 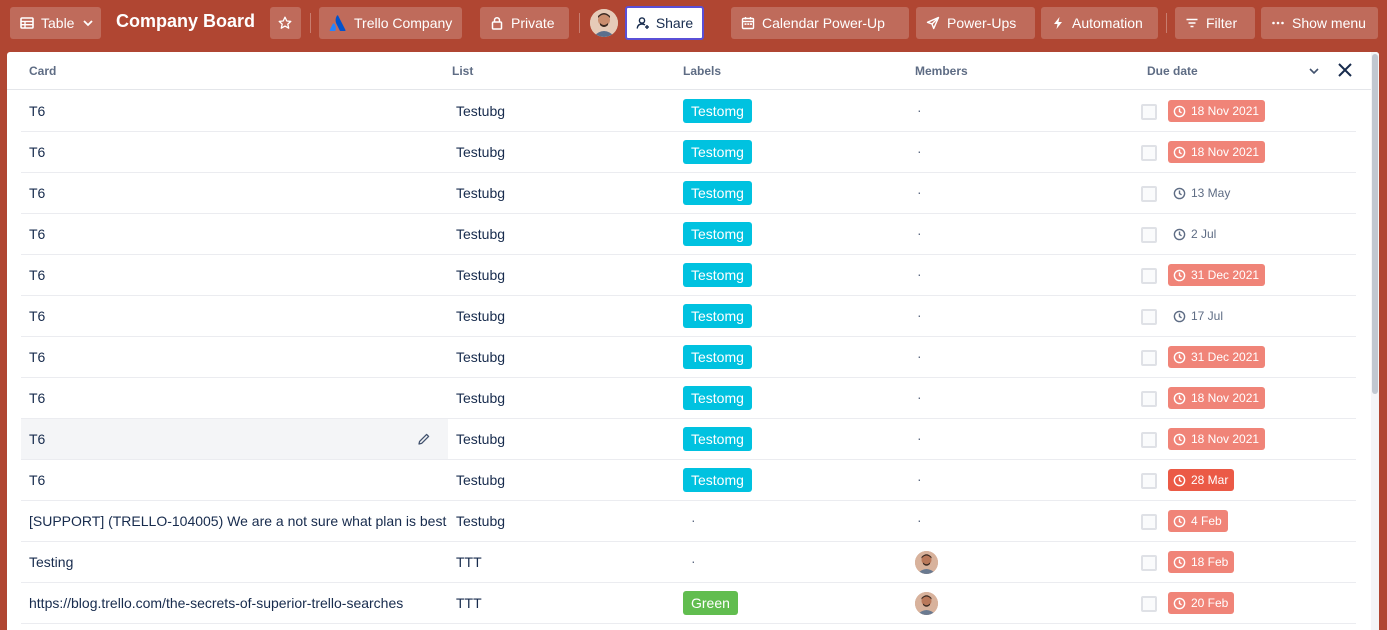 I want to click on edit-pencil-icon, so click(x=424, y=439).